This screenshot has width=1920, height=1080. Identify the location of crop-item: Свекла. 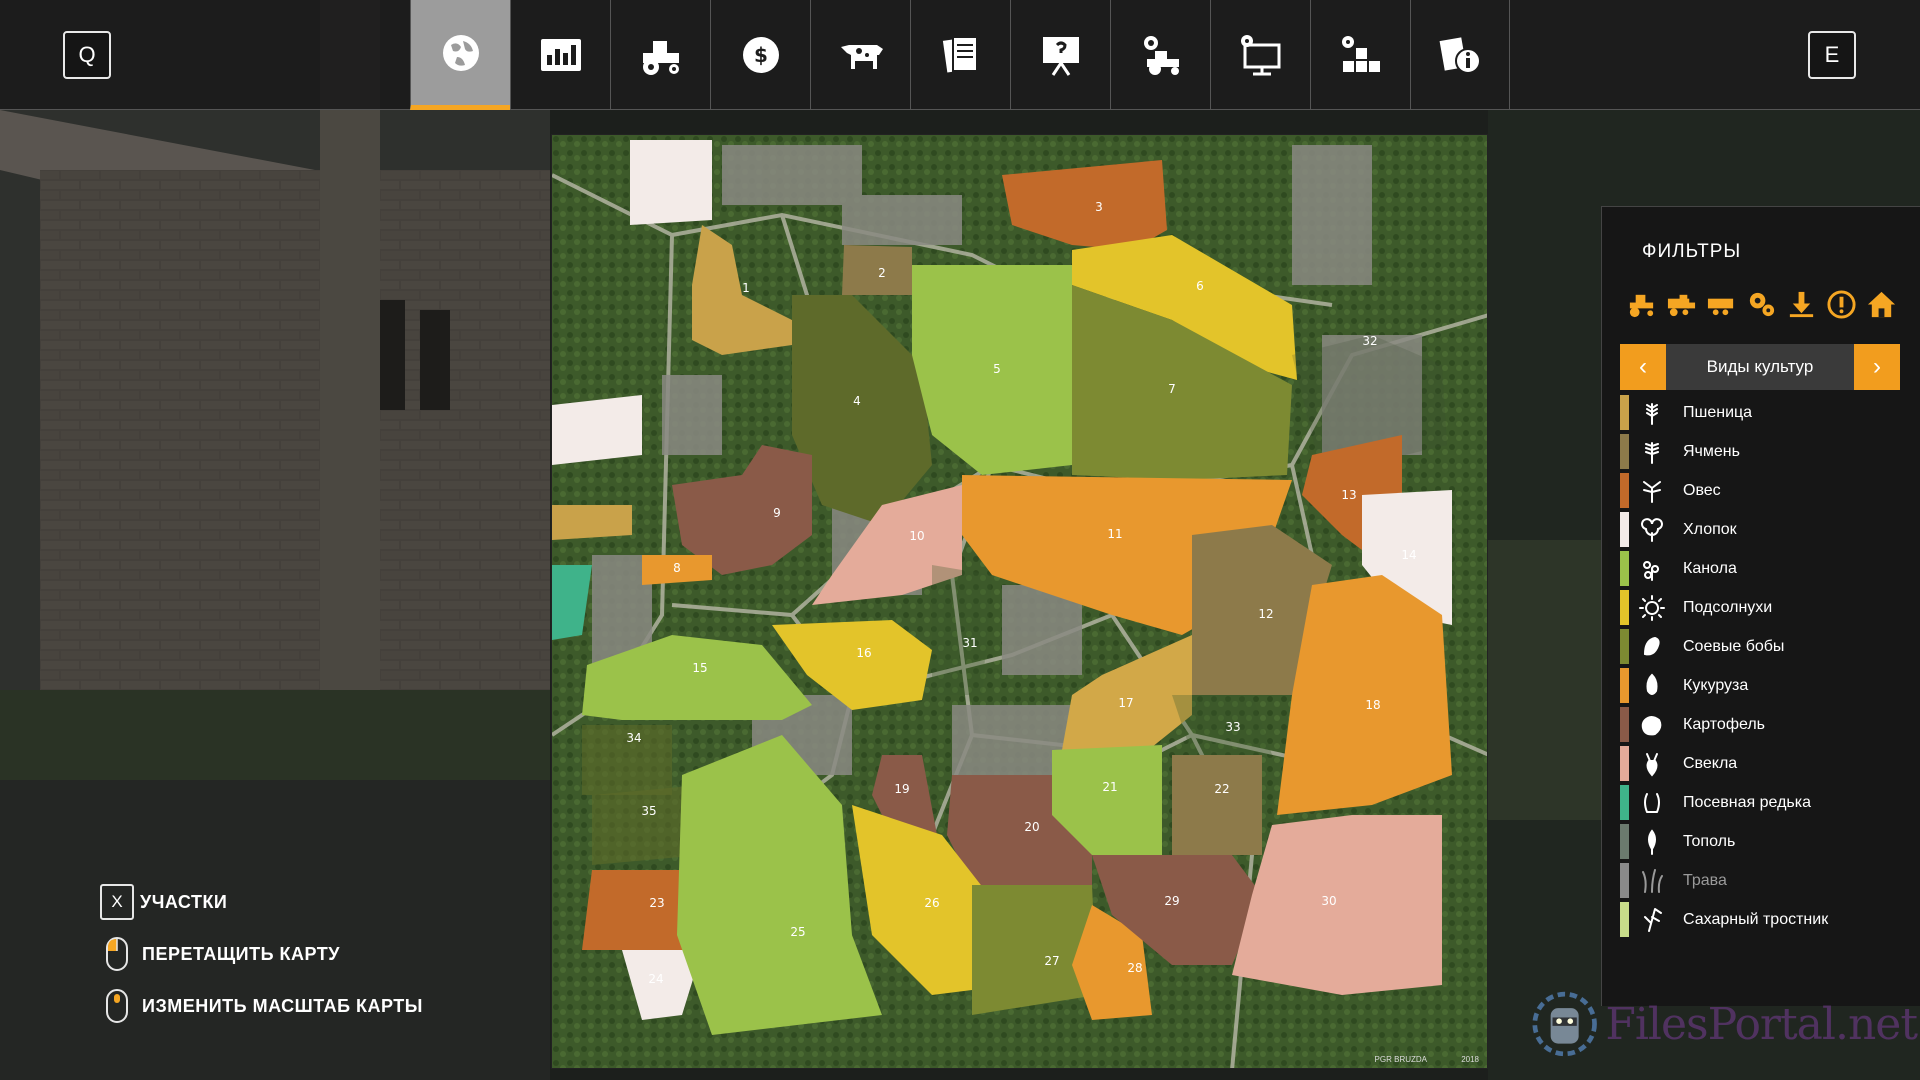
(1765, 763).